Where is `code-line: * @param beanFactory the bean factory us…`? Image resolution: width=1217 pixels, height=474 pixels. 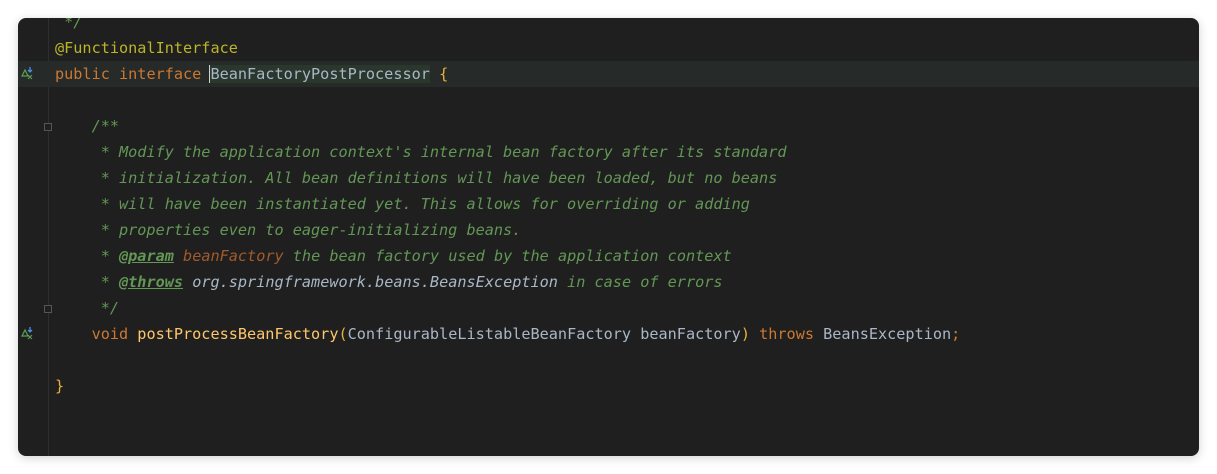 code-line: * @param beanFactory the bean factory us… is located at coordinates (608, 256).